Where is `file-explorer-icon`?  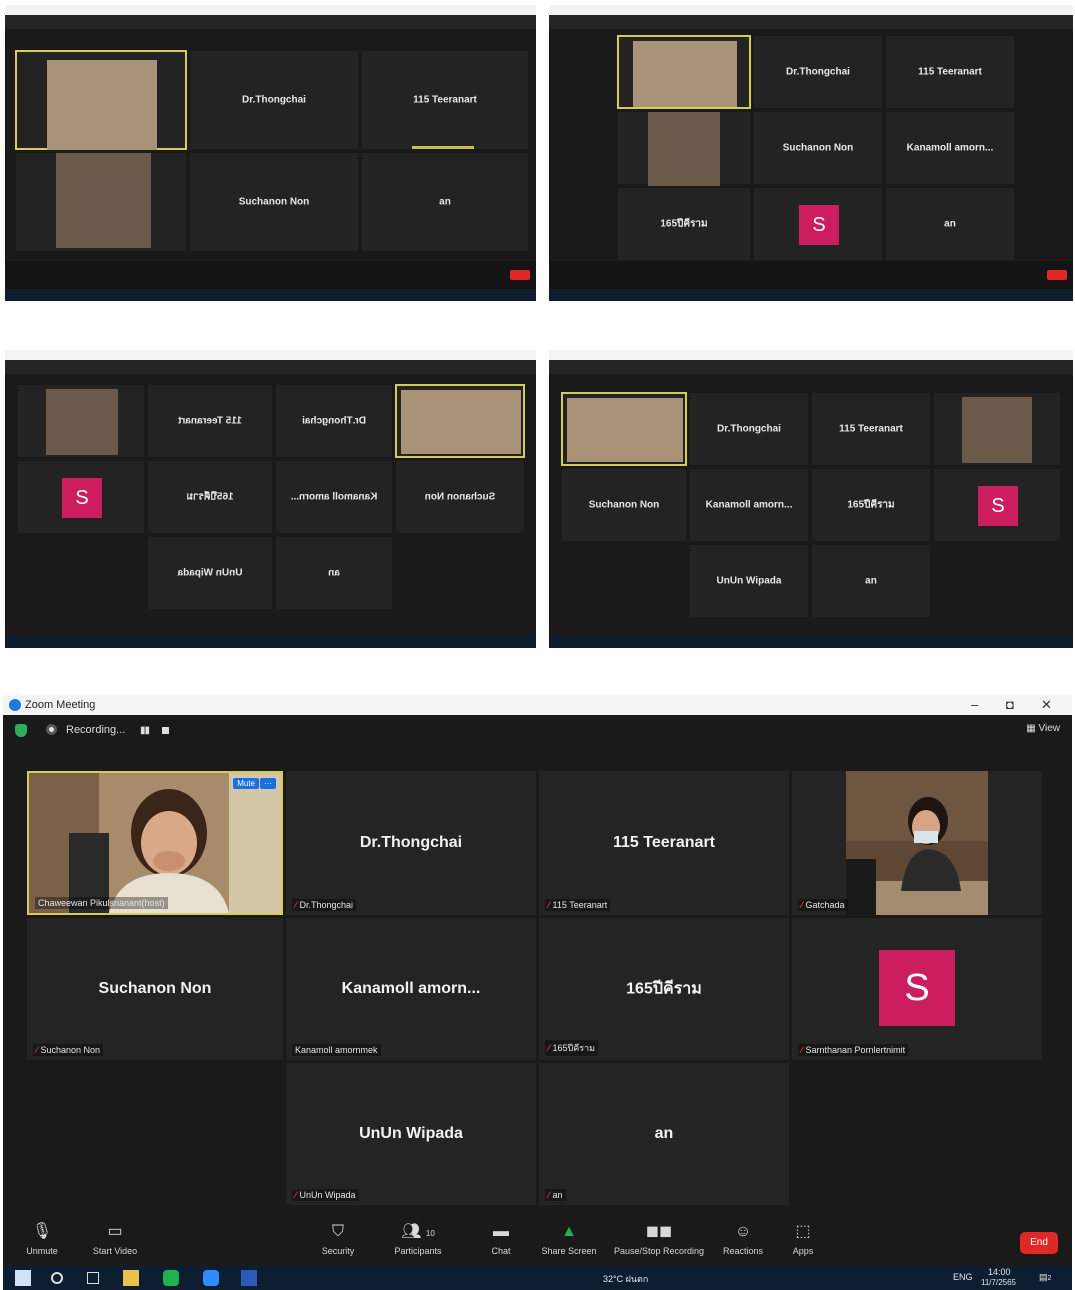 file-explorer-icon is located at coordinates (131, 1278).